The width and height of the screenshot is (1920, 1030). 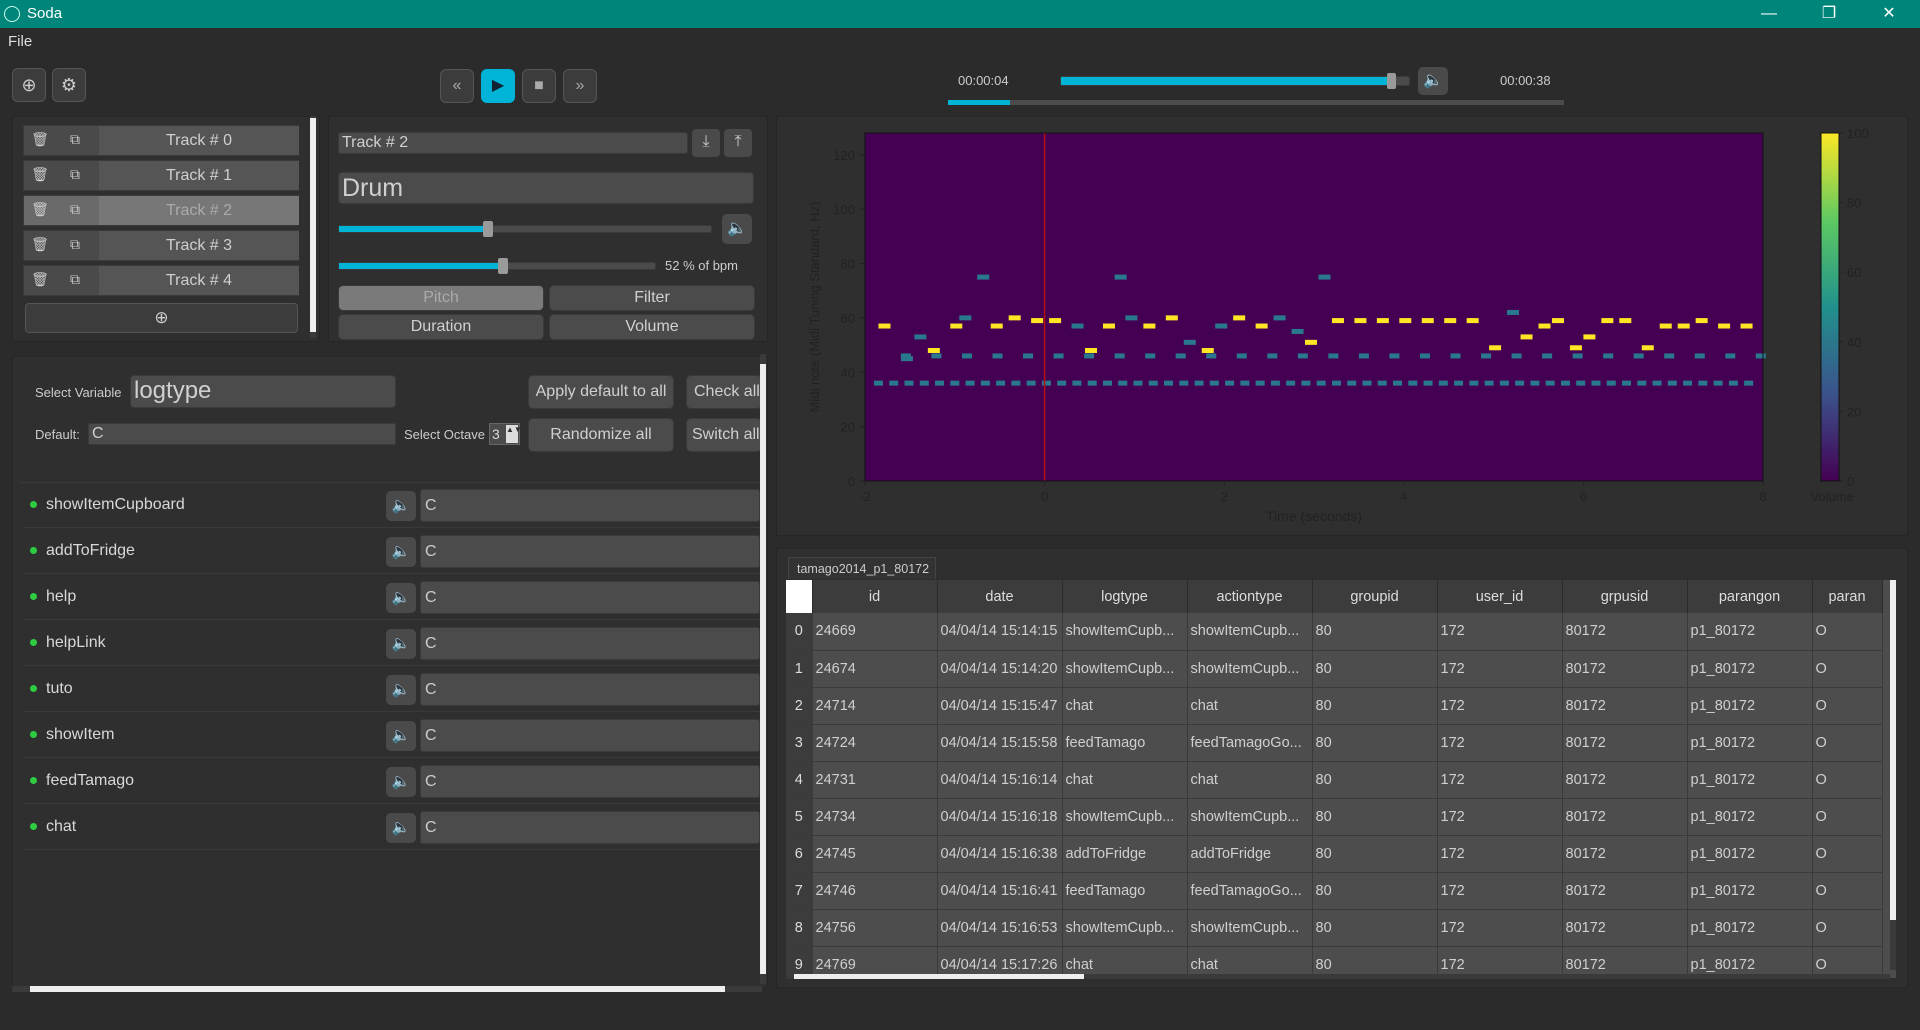 I want to click on spinbox-arrows-icon: ▲▼, so click(x=514, y=434).